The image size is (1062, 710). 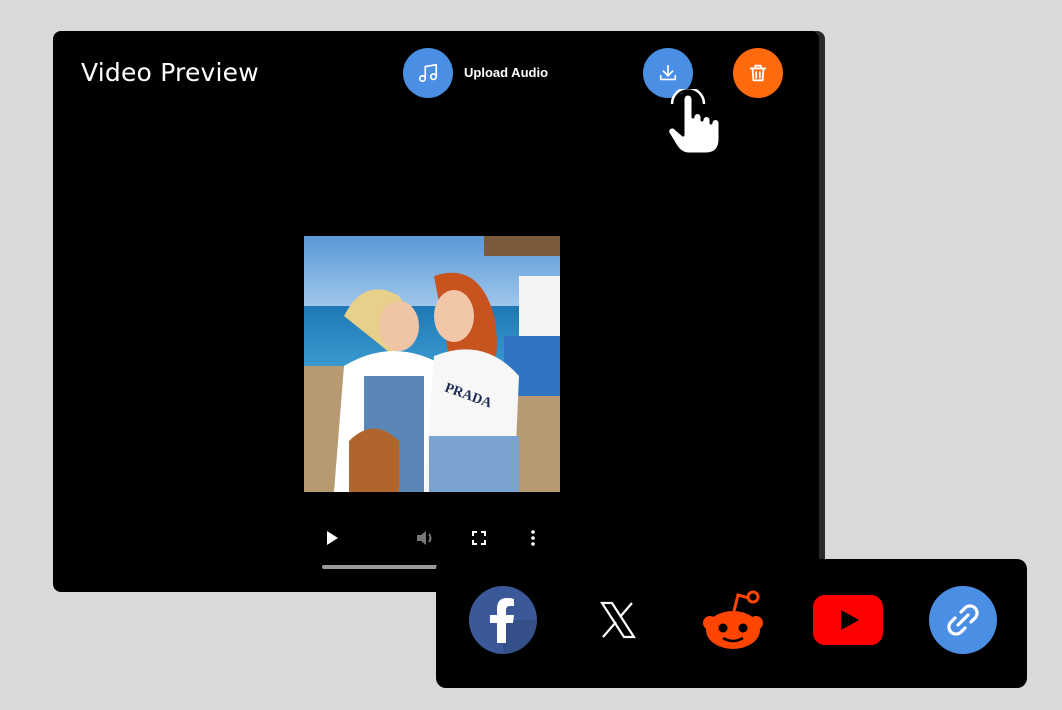 I want to click on video-frame-image: PRADA, so click(x=432, y=364).